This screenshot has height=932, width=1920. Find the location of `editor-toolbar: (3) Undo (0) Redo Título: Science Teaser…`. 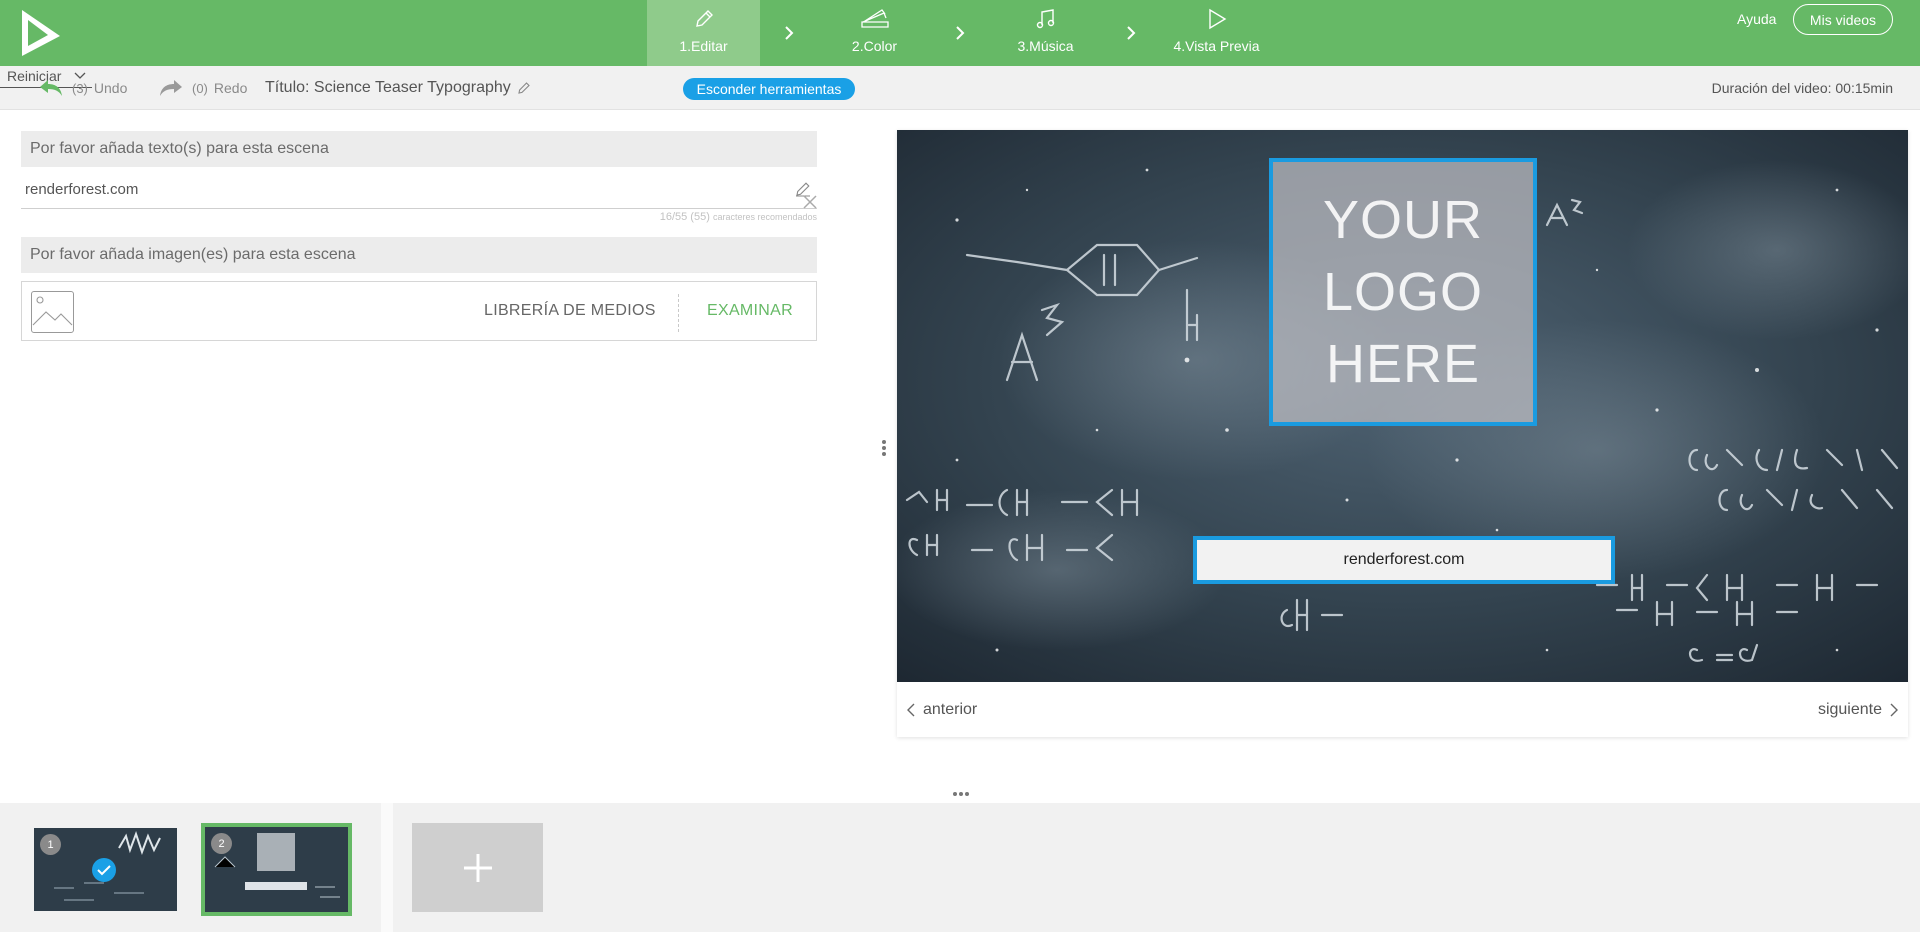

editor-toolbar: (3) Undo (0) Redo Título: Science Teaser… is located at coordinates (960, 88).